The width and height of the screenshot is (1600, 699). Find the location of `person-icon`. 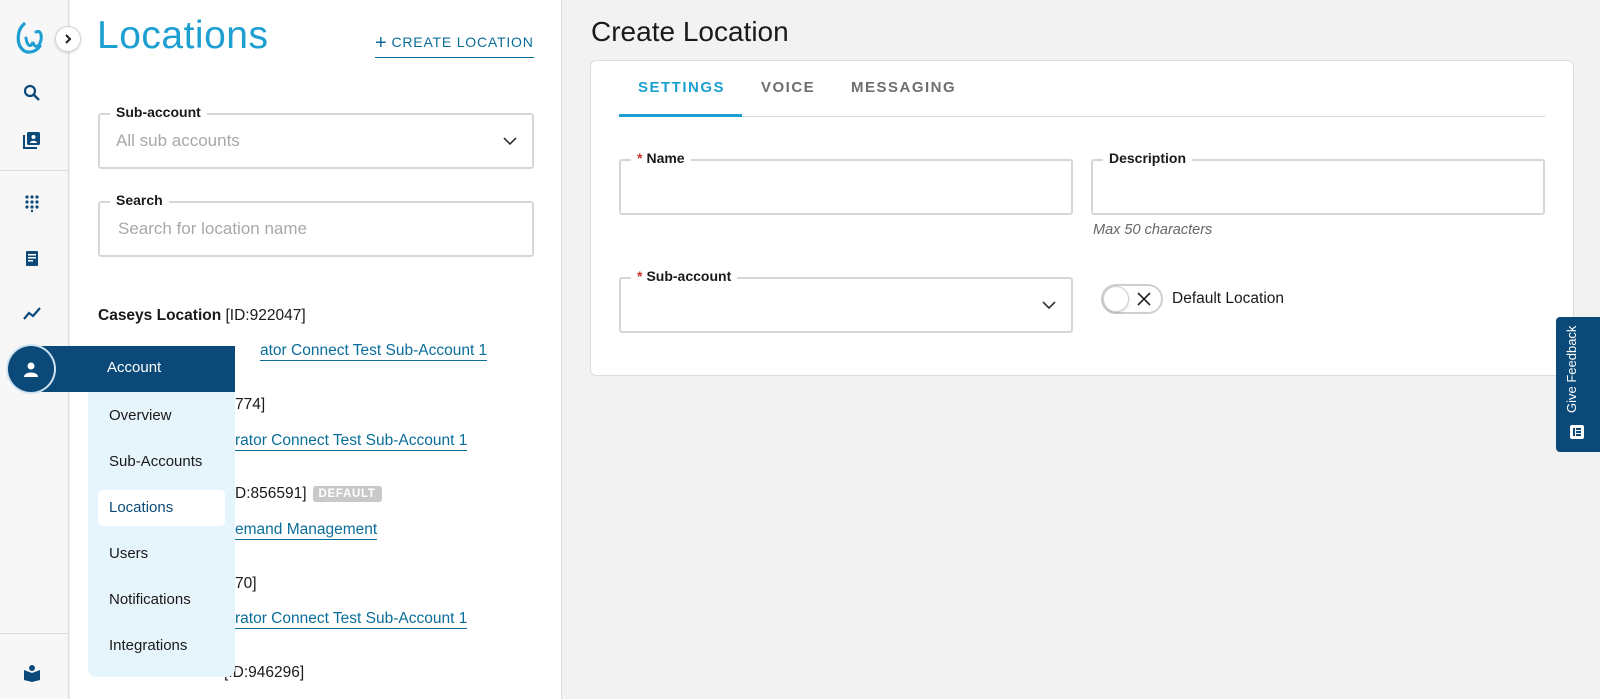

person-icon is located at coordinates (31, 369).